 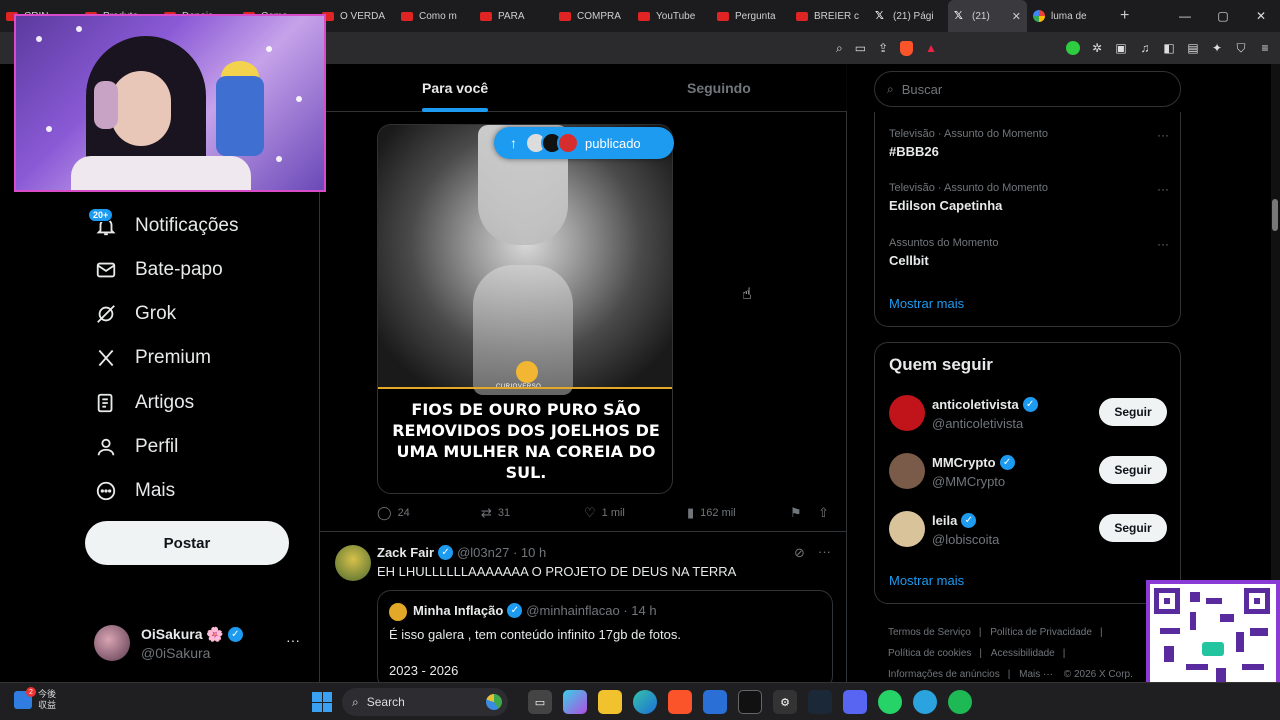 What do you see at coordinates (158, 270) in the screenshot?
I see `sidebar-item-chat: Bate-papo` at bounding box center [158, 270].